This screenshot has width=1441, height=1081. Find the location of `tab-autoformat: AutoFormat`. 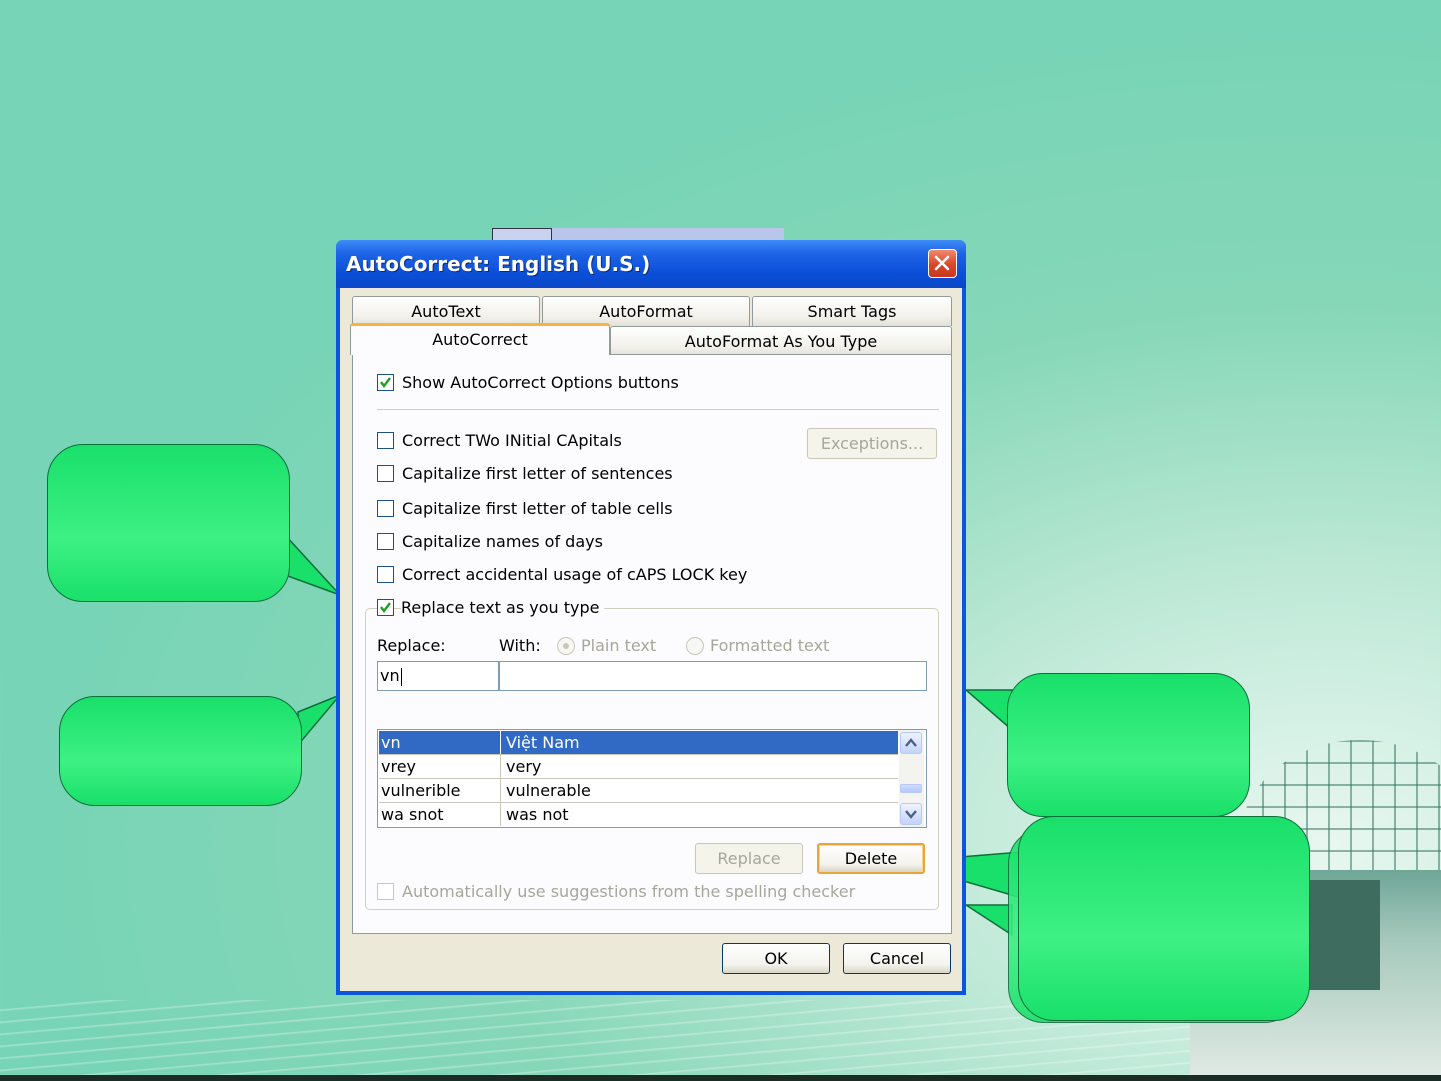

tab-autoformat: AutoFormat is located at coordinates (646, 311).